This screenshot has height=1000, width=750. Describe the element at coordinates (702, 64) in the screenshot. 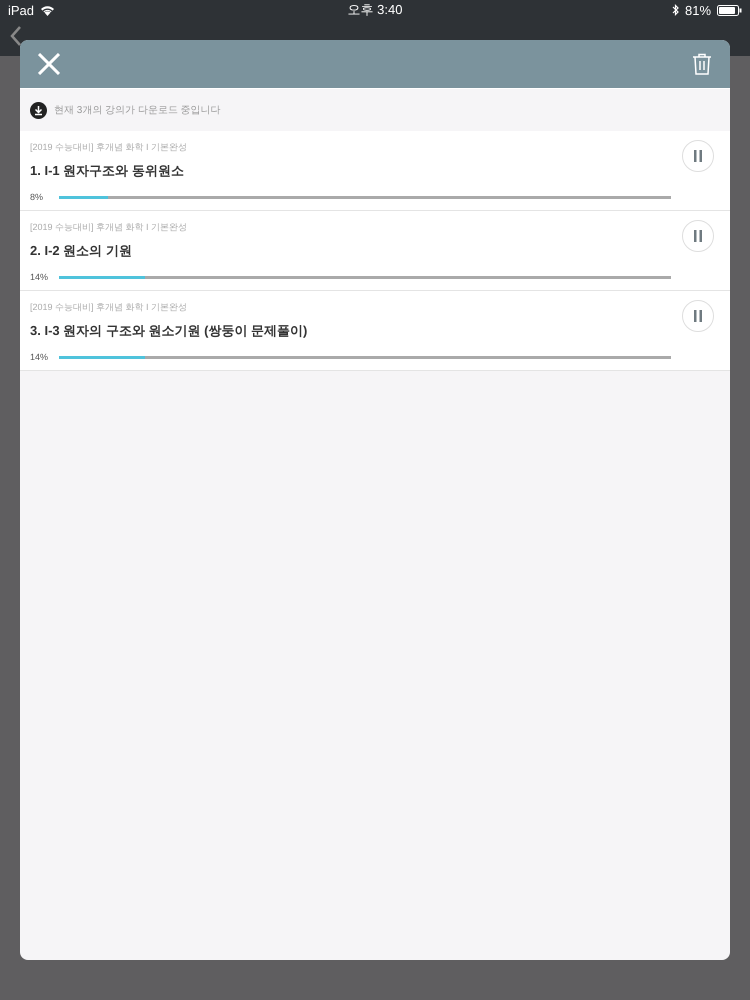

I see `trash-button` at that location.